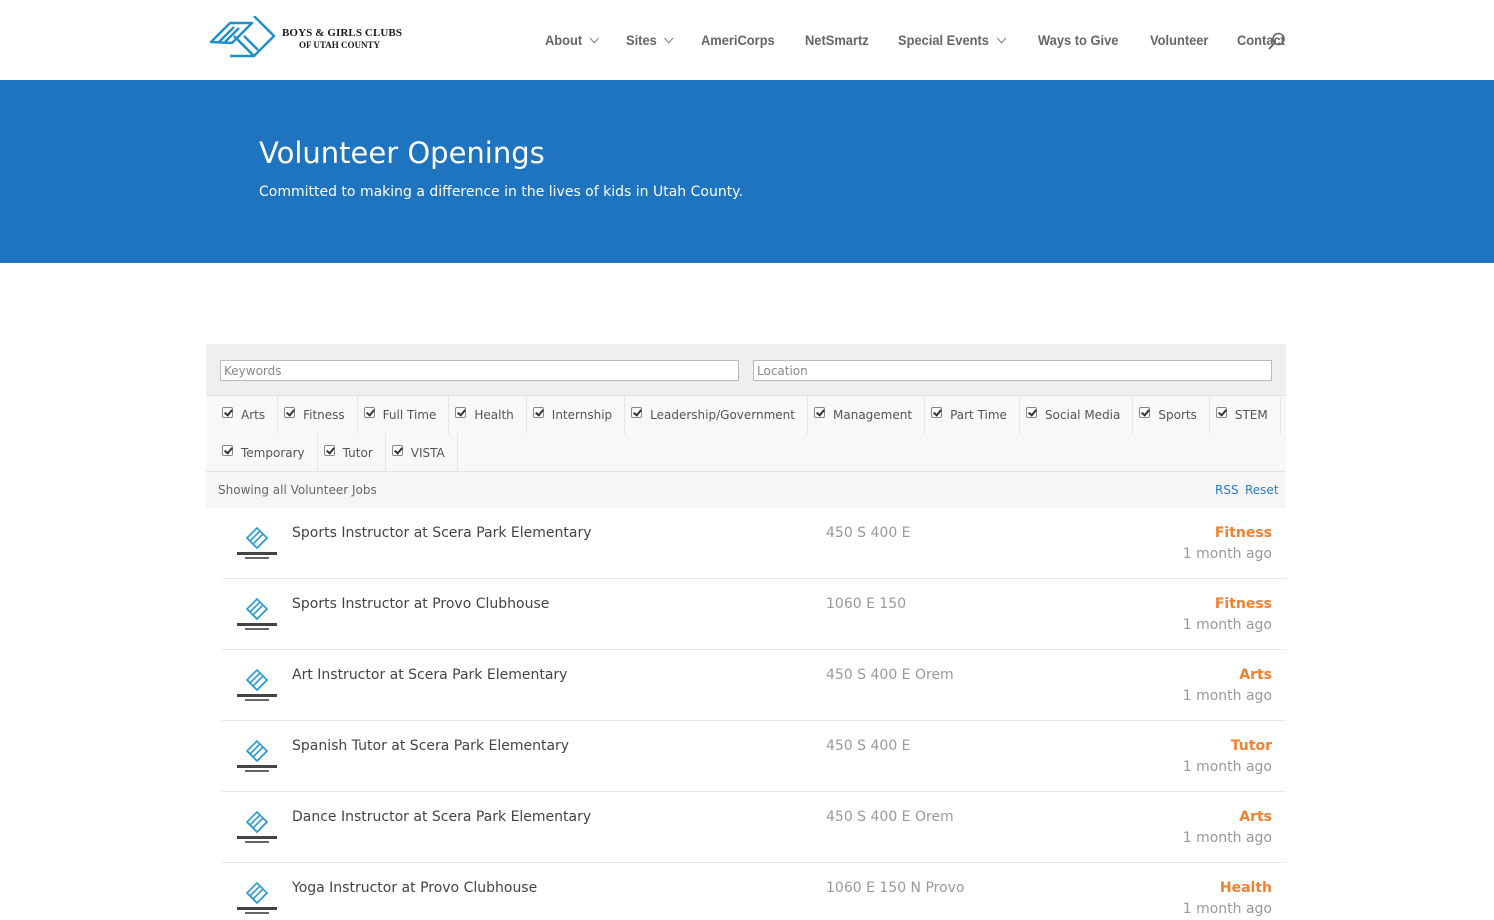 This screenshot has height=920, width=1494. What do you see at coordinates (297, 490) in the screenshot?
I see `results-status: Showing all Volunteer Jobs` at bounding box center [297, 490].